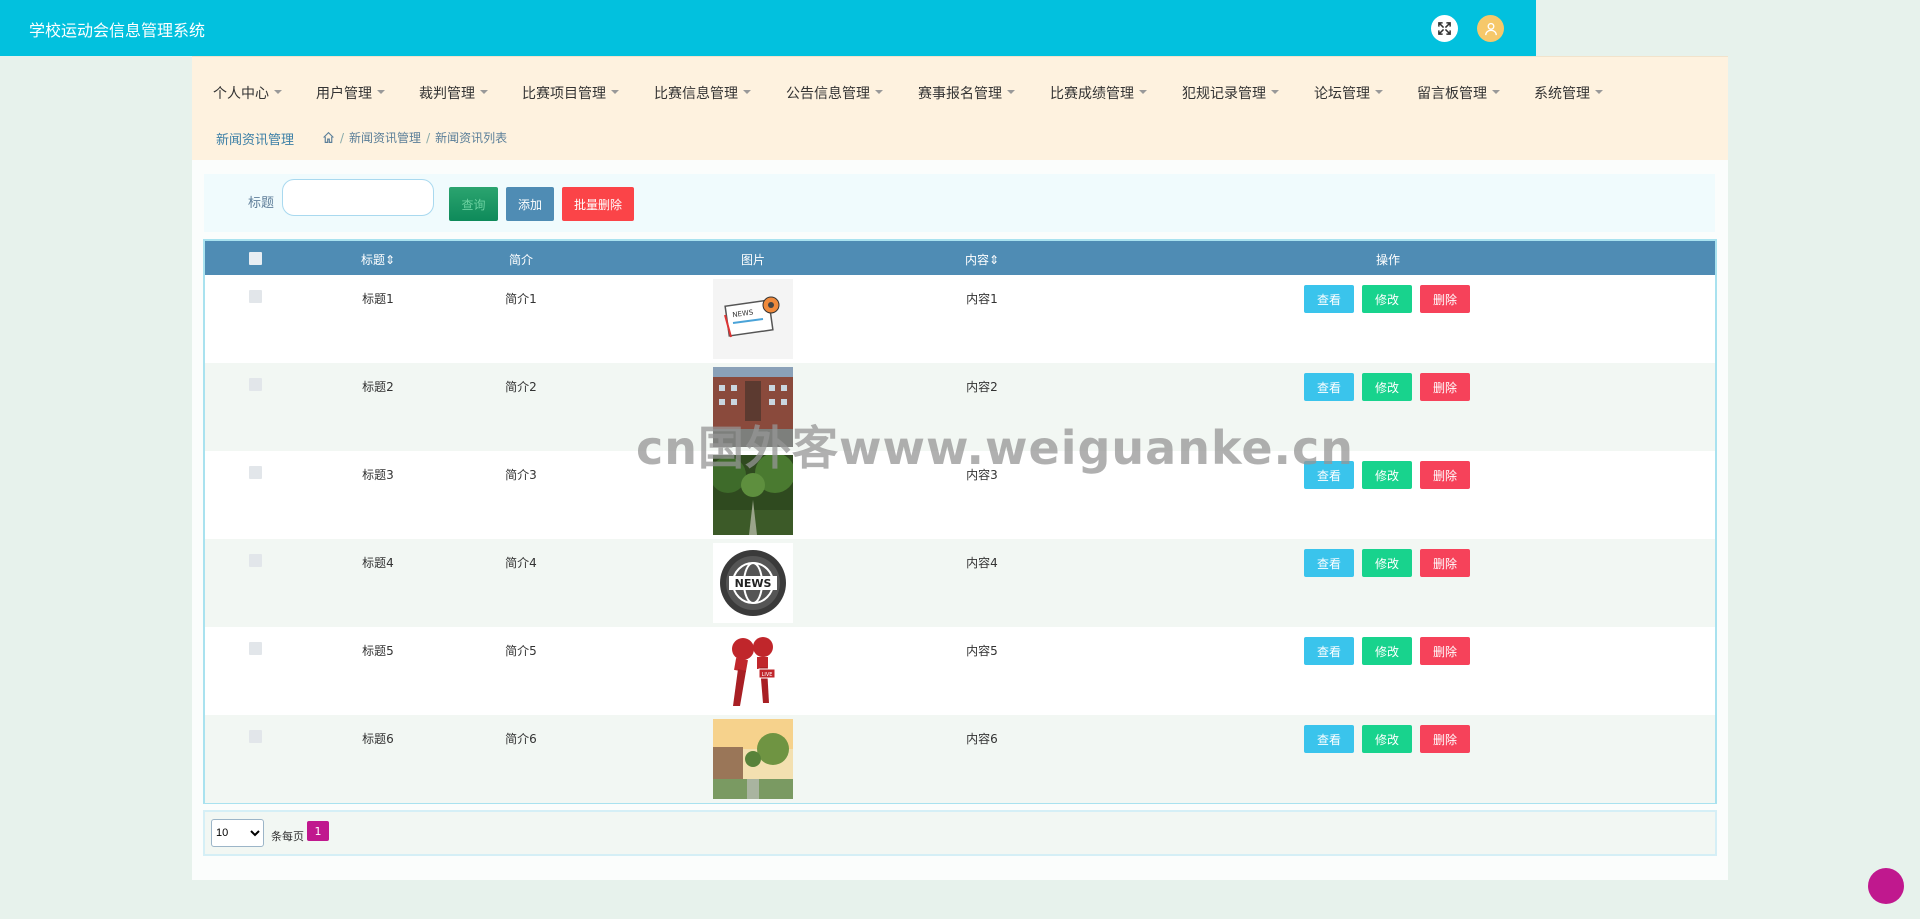 The height and width of the screenshot is (919, 1920). Describe the element at coordinates (570, 93) in the screenshot. I see `nav-item-3: 比赛项目管理` at that location.